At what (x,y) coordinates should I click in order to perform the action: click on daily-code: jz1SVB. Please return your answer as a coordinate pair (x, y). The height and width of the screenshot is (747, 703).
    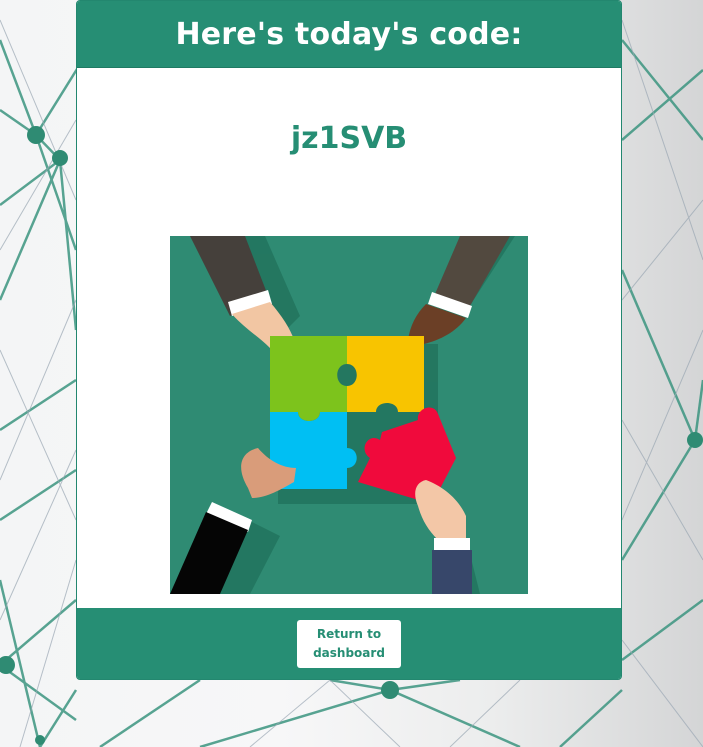
    Looking at the image, I should click on (349, 138).